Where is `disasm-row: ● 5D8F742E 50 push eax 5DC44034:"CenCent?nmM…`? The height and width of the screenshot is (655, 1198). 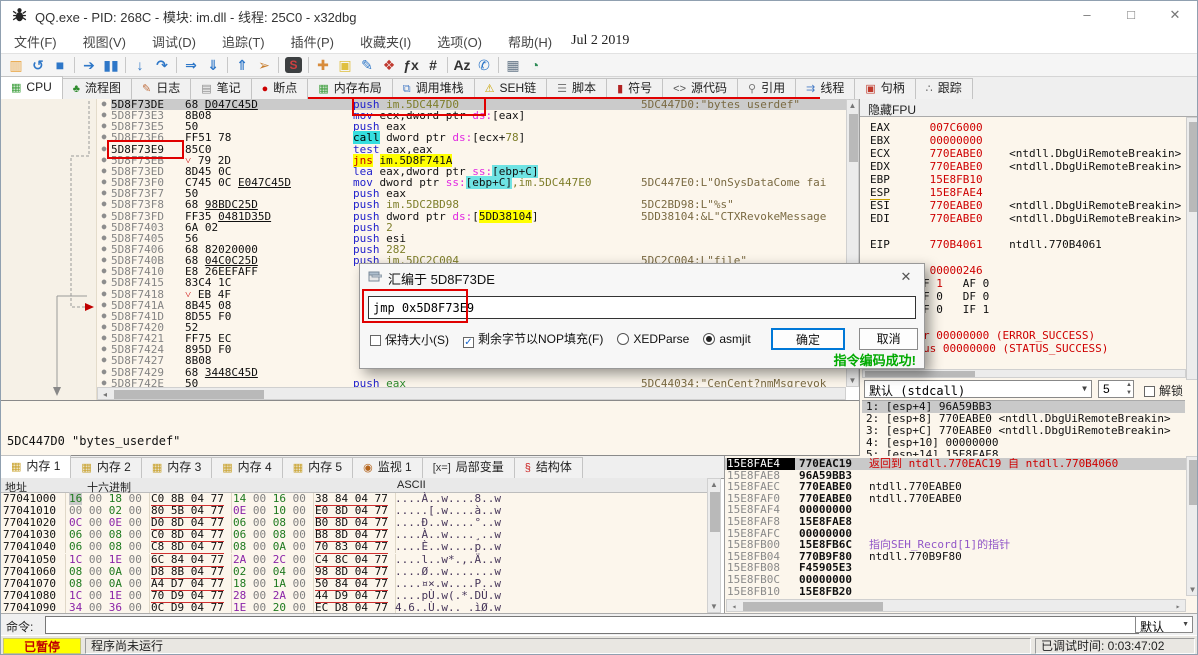
disasm-row: ● 5D8F742E 50 push eax 5DC44034:"CenCent?nmM… is located at coordinates (471, 382).